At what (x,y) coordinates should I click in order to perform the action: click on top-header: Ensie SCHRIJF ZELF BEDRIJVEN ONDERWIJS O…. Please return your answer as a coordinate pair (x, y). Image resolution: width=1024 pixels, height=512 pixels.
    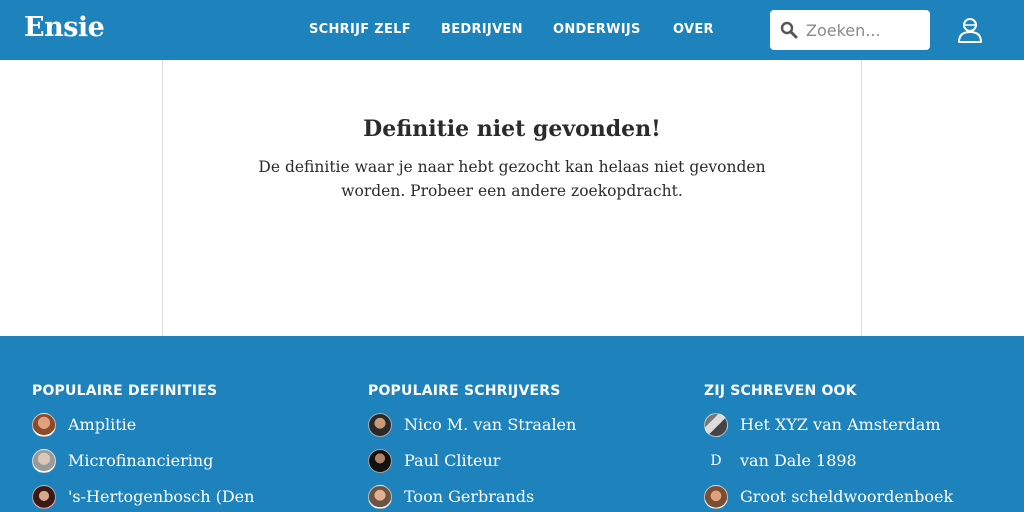
    Looking at the image, I should click on (512, 30).